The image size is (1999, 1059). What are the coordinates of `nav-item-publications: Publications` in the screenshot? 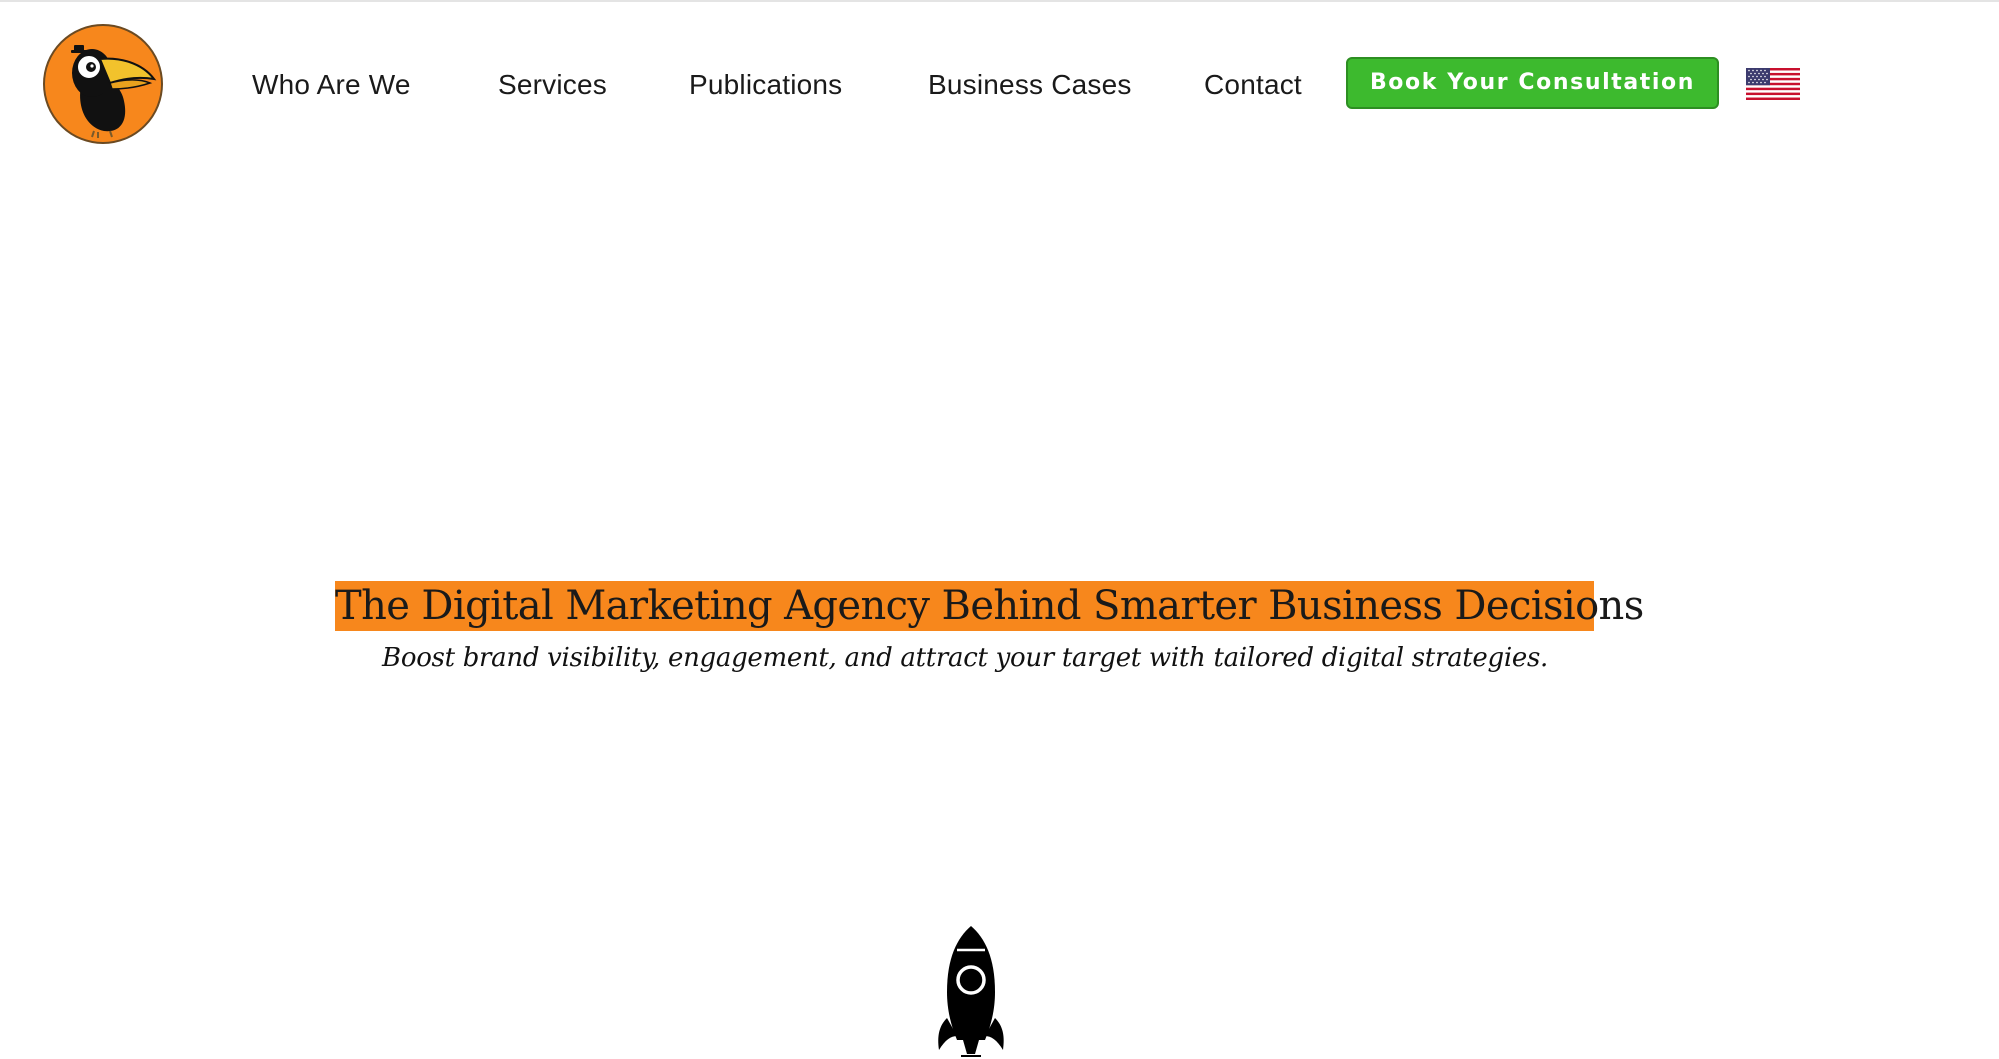 It's located at (765, 85).